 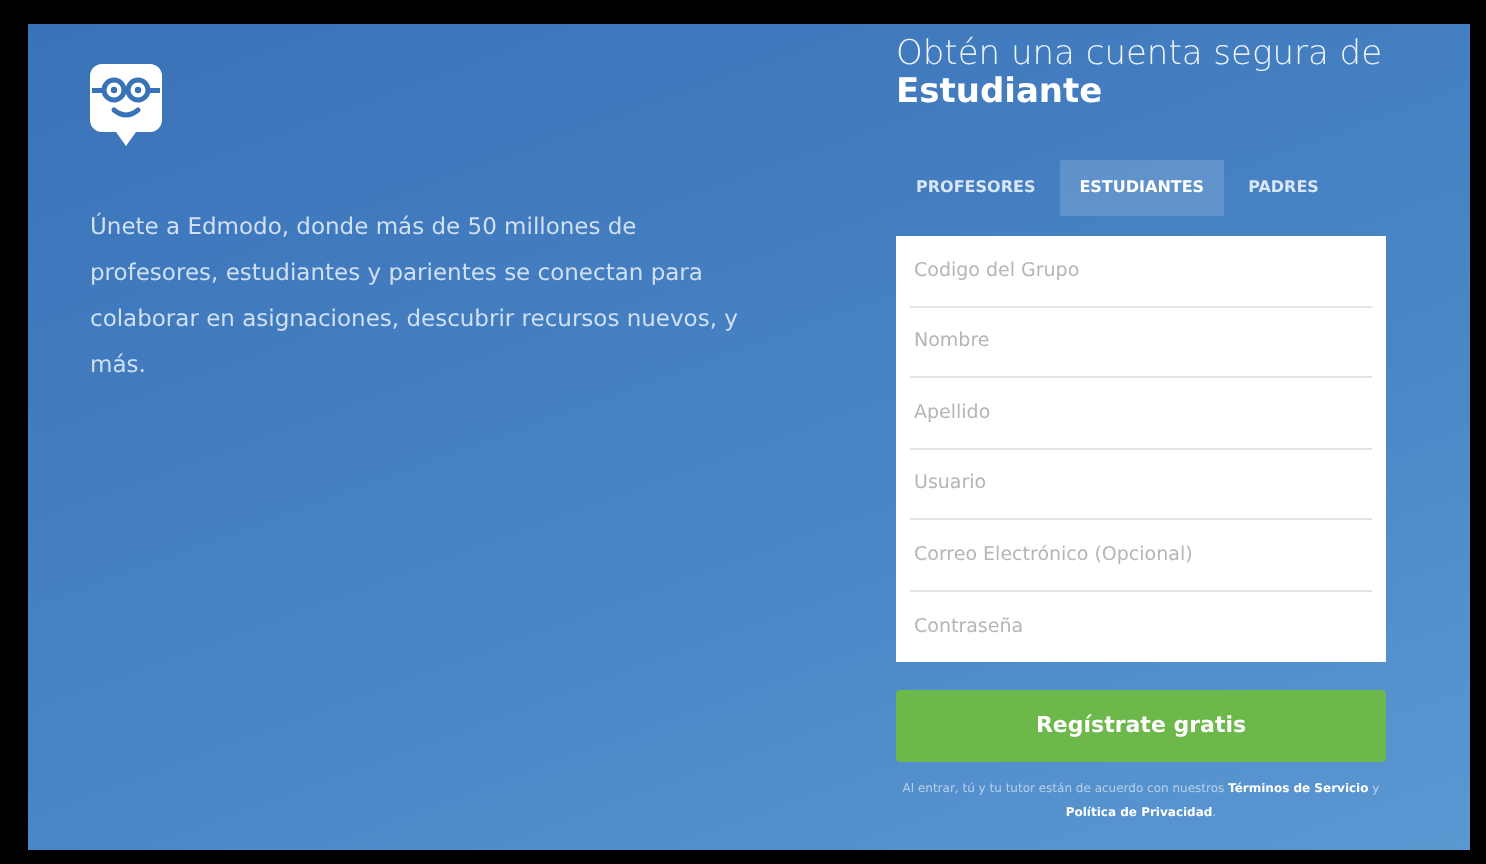 What do you see at coordinates (1141, 726) in the screenshot?
I see `register-button: Regístrate gratis` at bounding box center [1141, 726].